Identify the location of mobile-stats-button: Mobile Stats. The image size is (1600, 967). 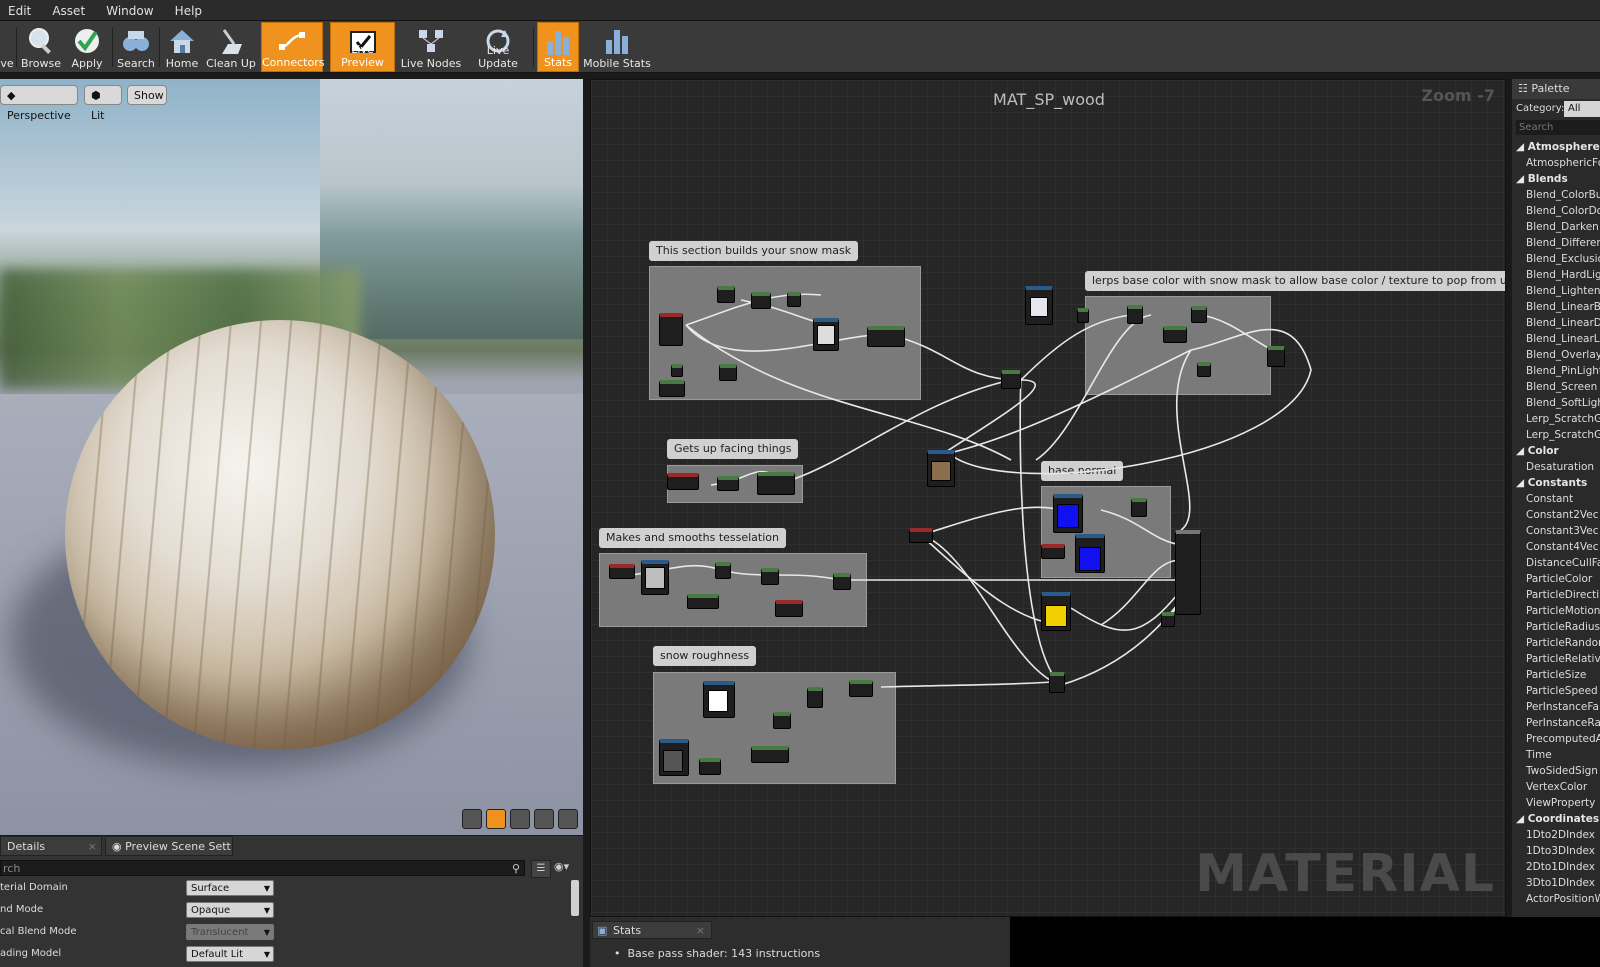
(617, 47).